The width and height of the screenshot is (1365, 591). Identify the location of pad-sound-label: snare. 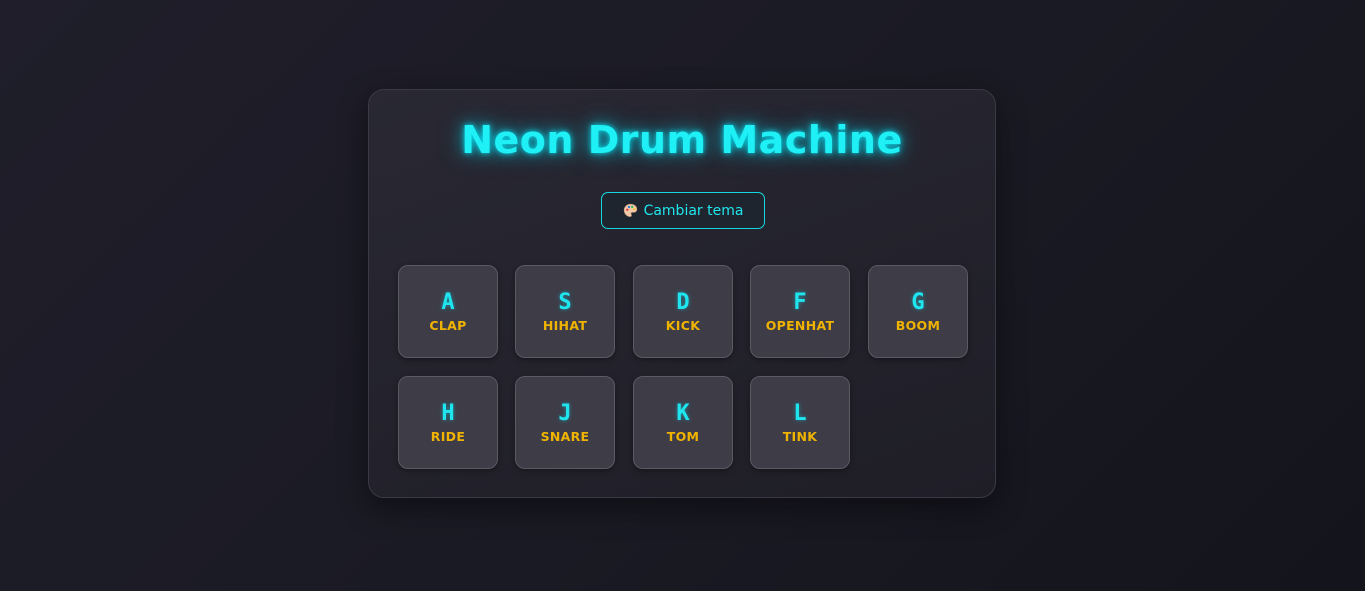
(565, 436).